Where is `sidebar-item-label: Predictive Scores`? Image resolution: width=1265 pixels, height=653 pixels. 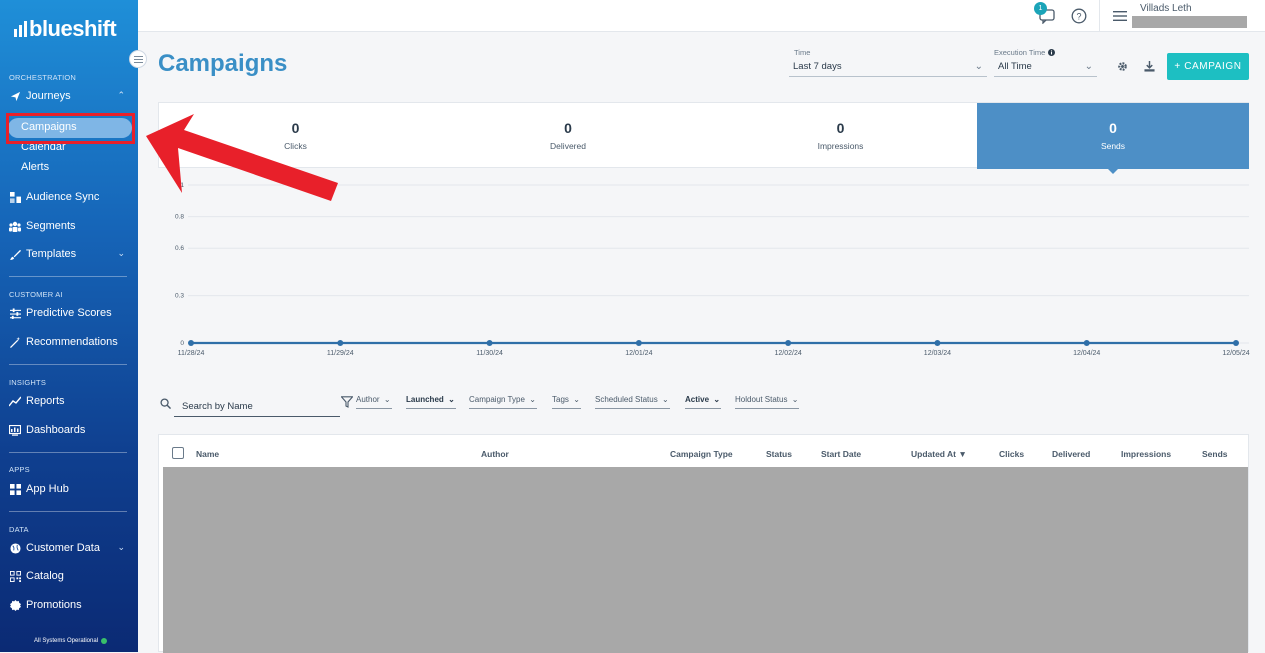
sidebar-item-label: Predictive Scores is located at coordinates (69, 313).